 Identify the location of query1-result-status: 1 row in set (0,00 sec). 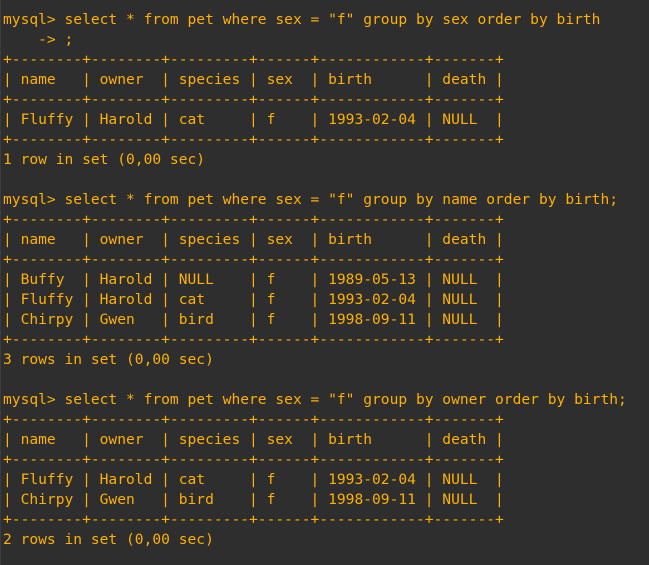
(104, 159).